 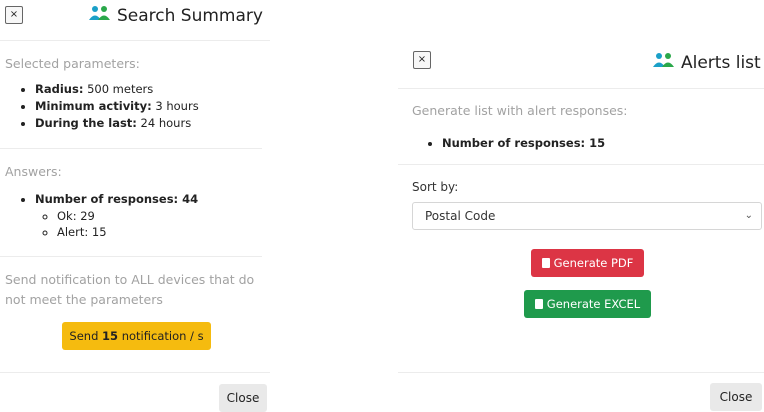 I want to click on number-of-responses: Number of responses: 15, so click(x=523, y=143).